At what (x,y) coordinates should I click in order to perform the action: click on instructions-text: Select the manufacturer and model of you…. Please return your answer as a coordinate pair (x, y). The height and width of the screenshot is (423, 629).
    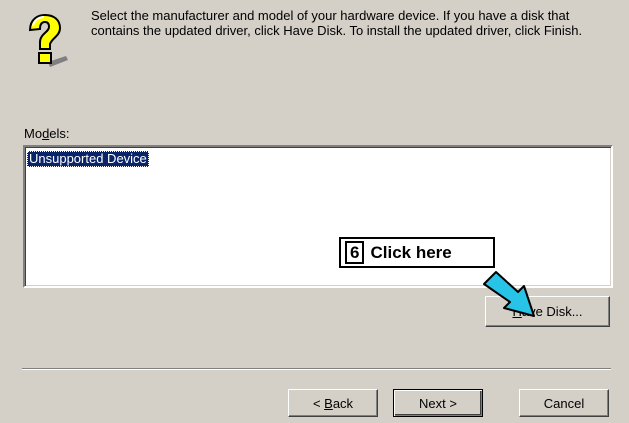
    Looking at the image, I should click on (337, 23).